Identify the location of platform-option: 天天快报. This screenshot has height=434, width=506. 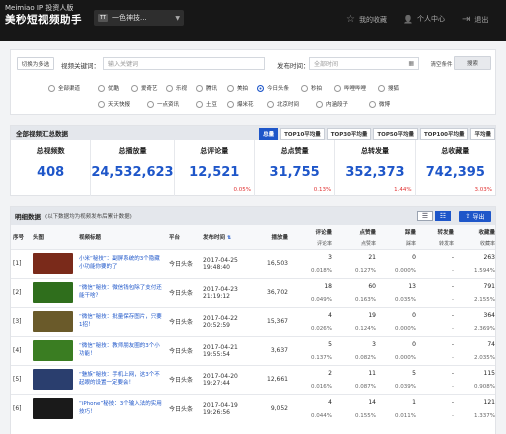
(114, 104).